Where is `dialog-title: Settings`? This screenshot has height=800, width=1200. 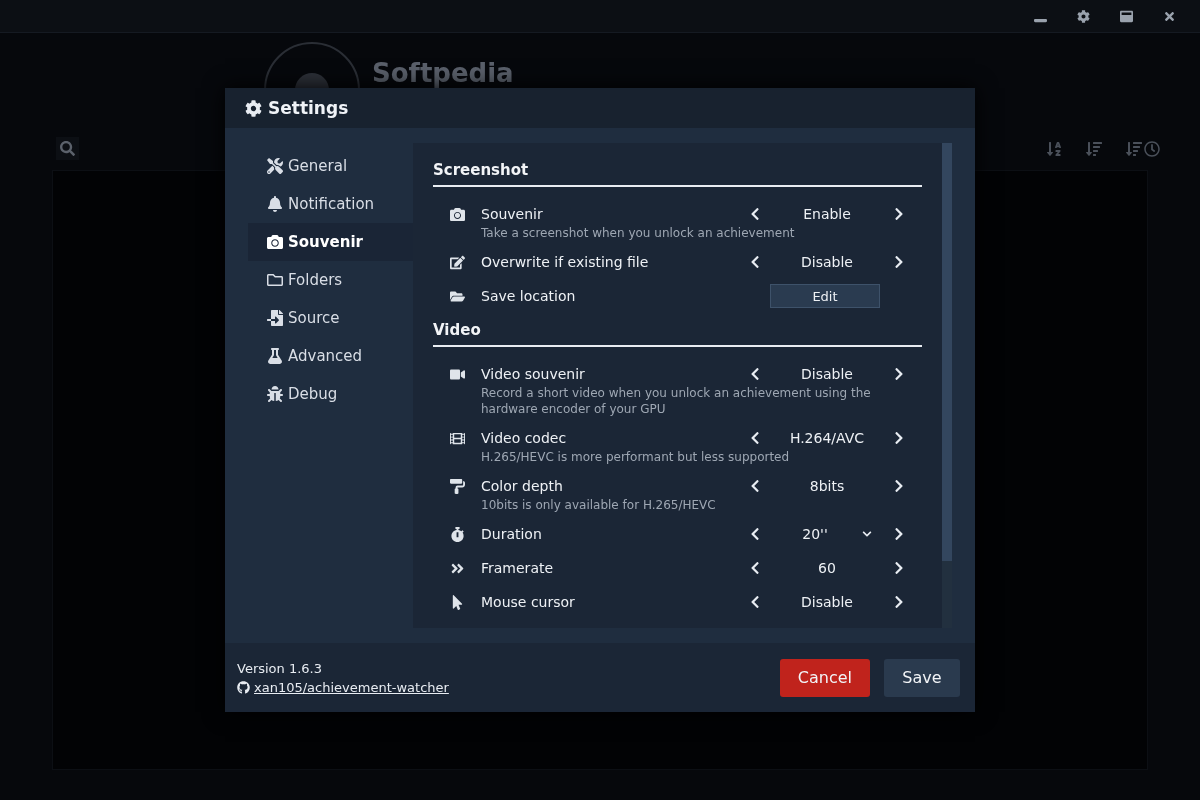 dialog-title: Settings is located at coordinates (308, 108).